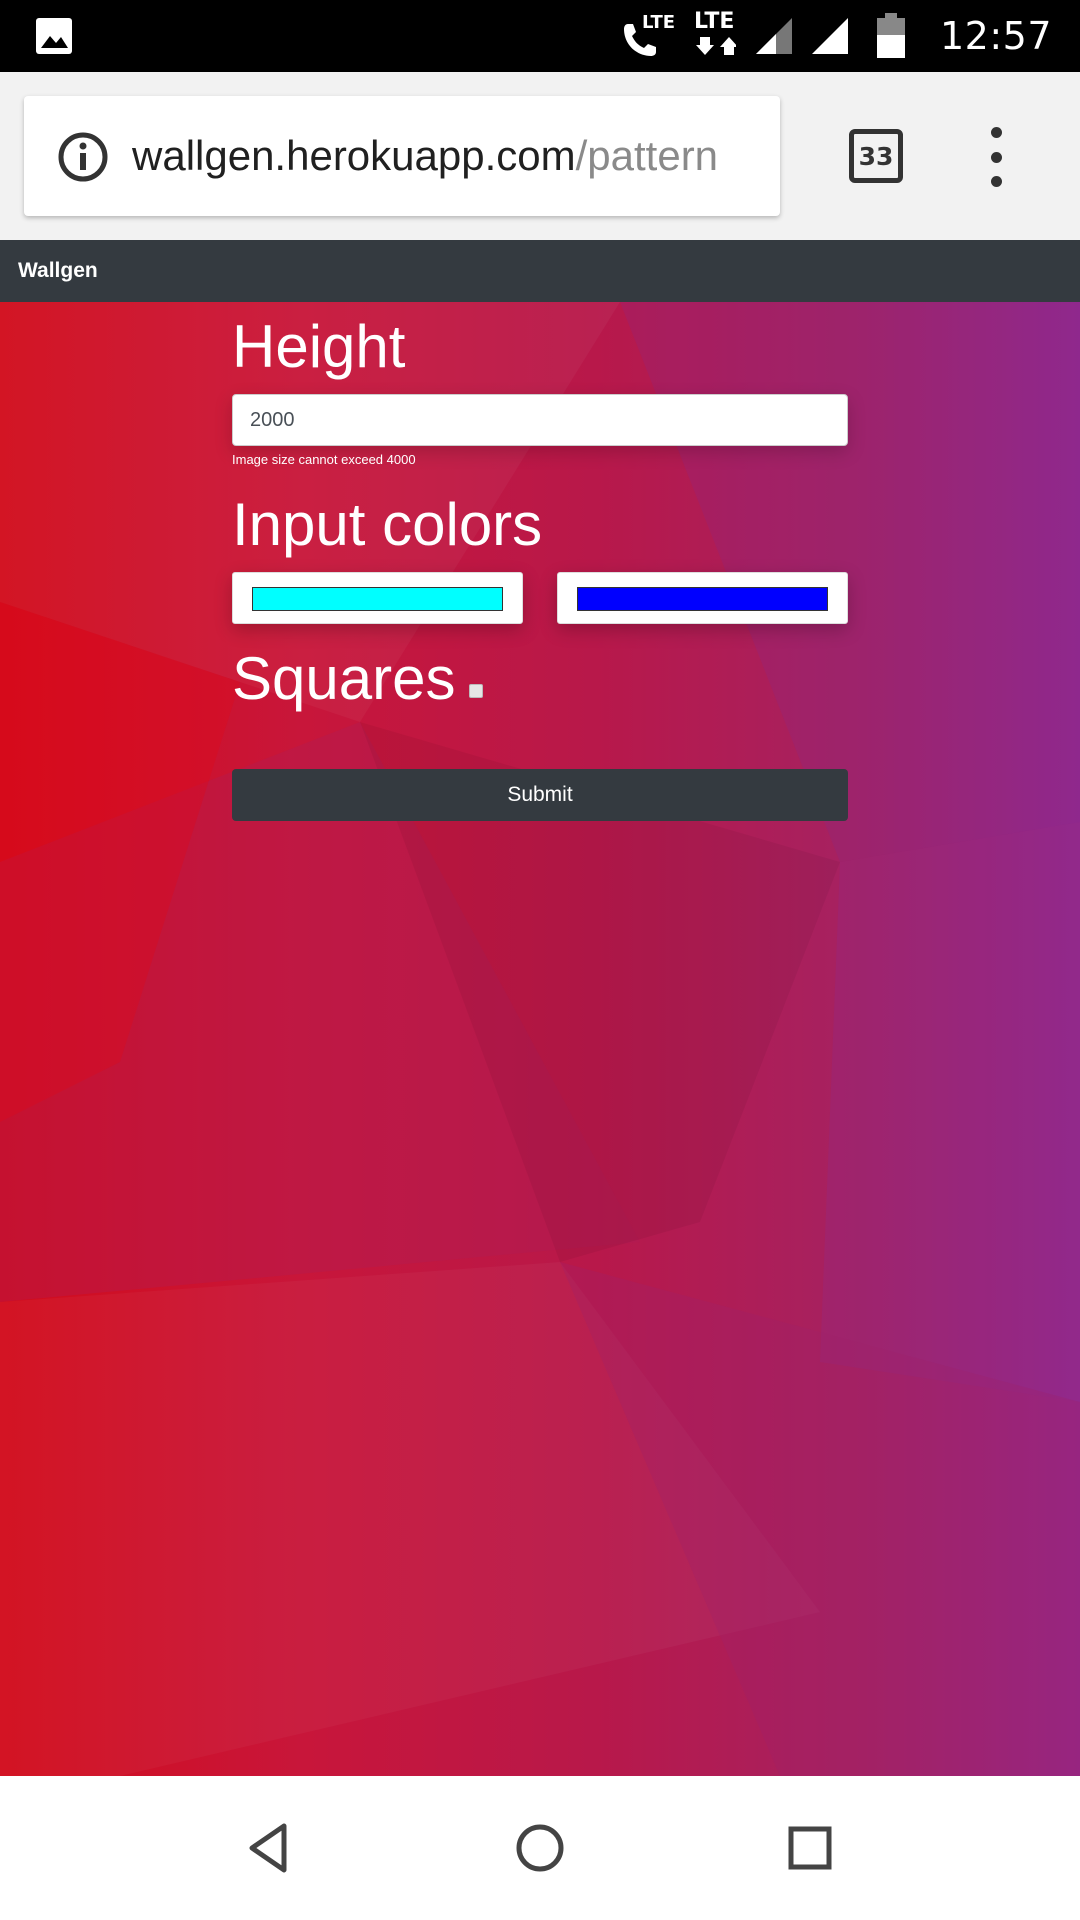 The width and height of the screenshot is (1080, 1920). I want to click on squares-checkbox, so click(476, 691).